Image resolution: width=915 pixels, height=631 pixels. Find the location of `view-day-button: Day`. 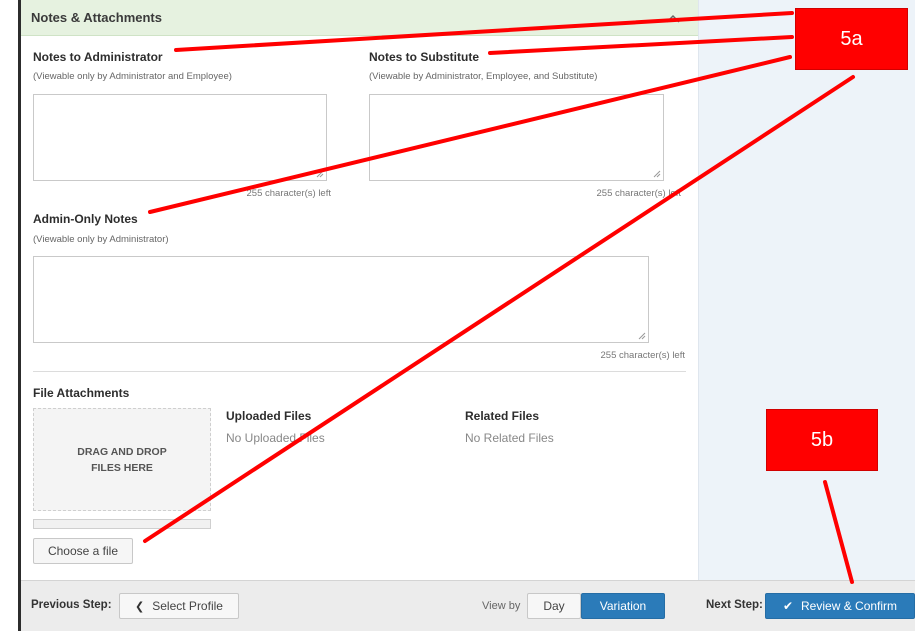

view-day-button: Day is located at coordinates (554, 606).